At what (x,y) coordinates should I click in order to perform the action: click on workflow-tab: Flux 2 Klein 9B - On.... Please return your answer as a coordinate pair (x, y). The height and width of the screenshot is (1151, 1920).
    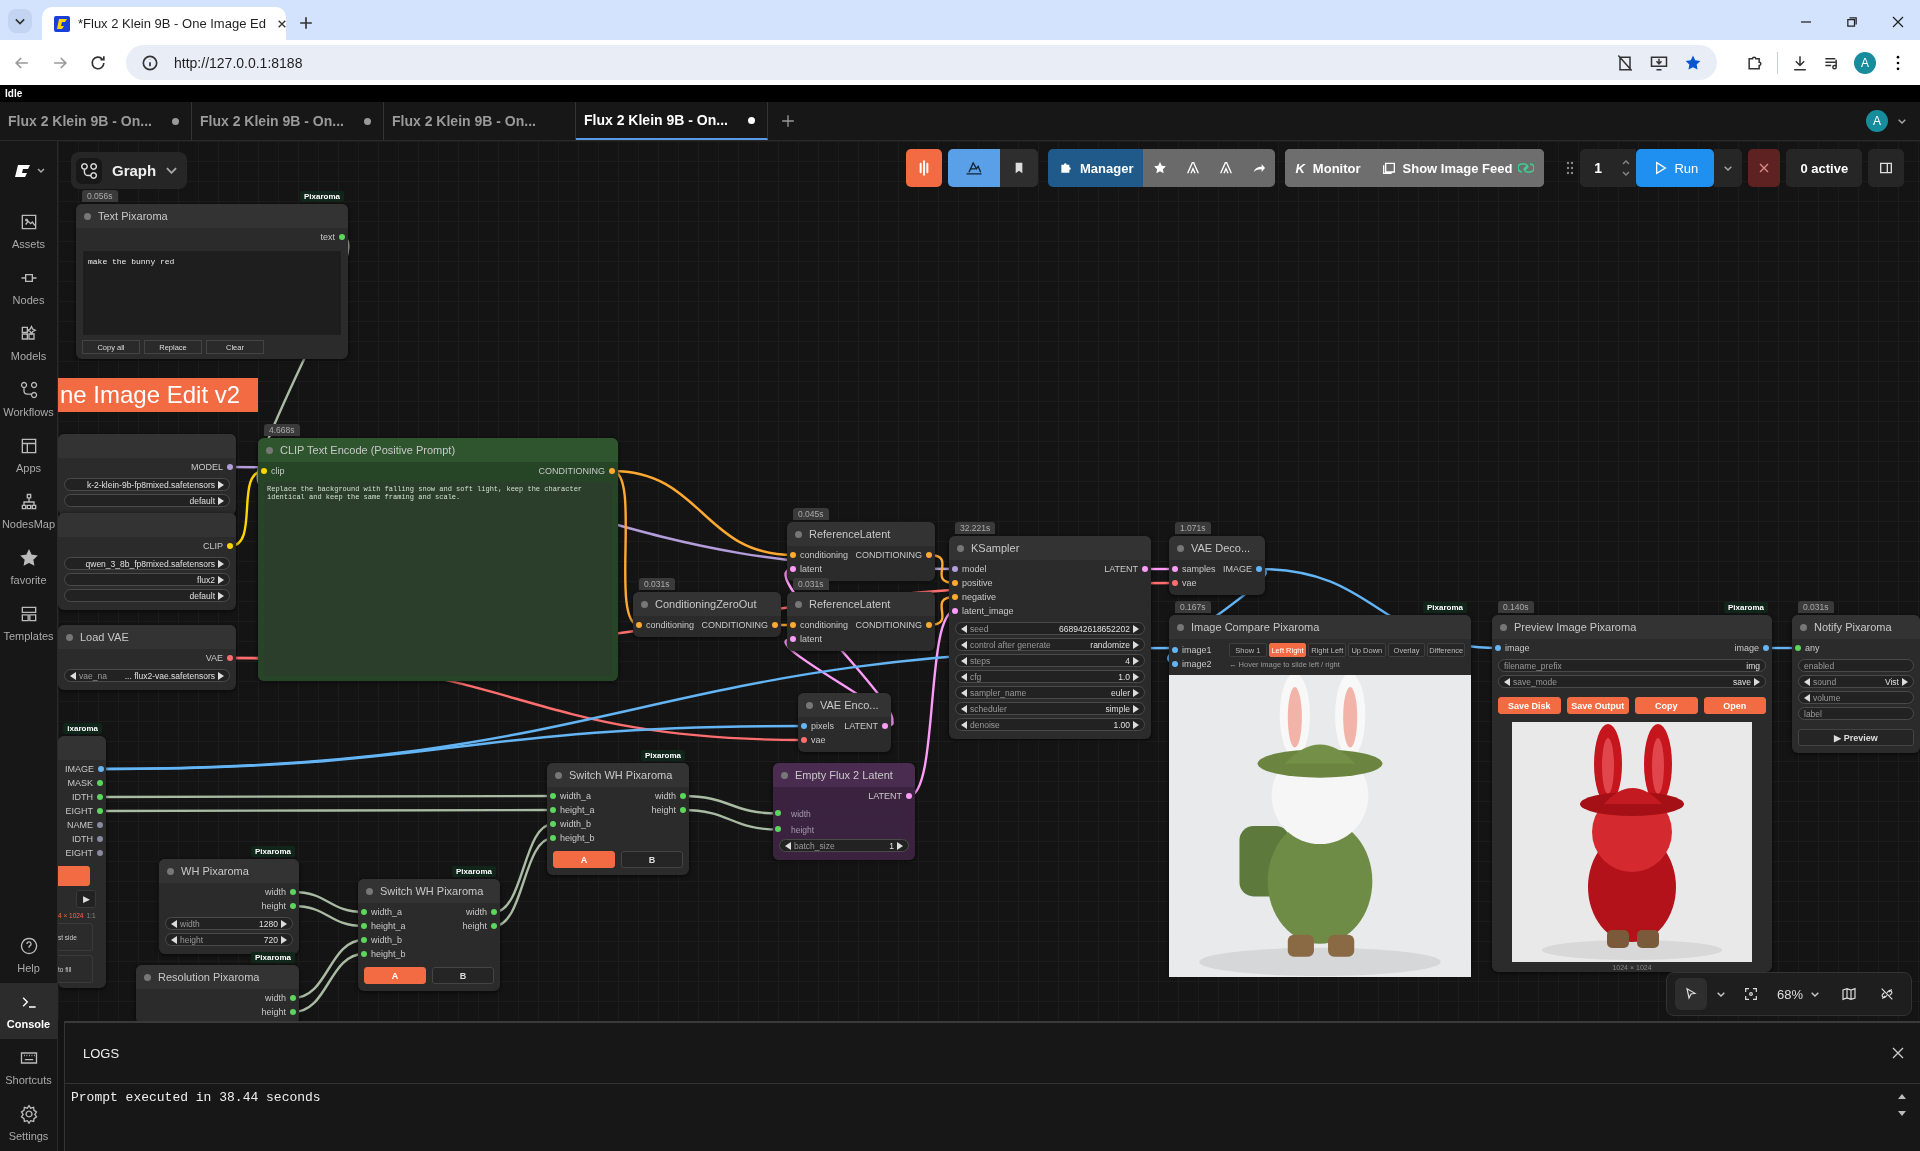
    Looking at the image, I should click on (288, 121).